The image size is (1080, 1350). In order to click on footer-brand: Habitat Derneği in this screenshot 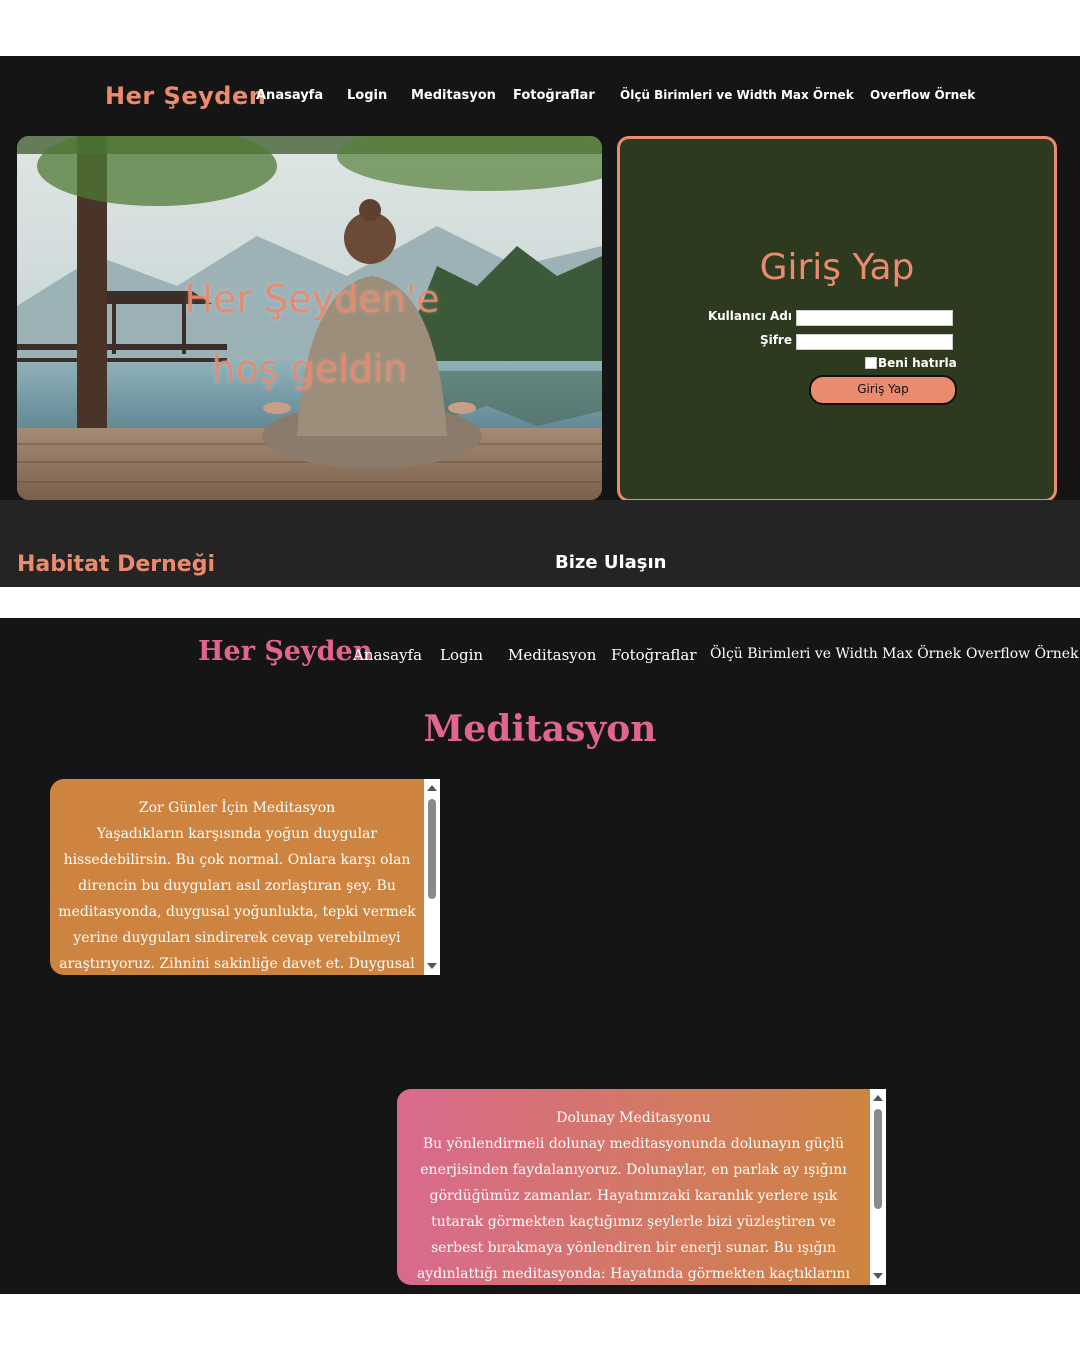, I will do `click(116, 564)`.